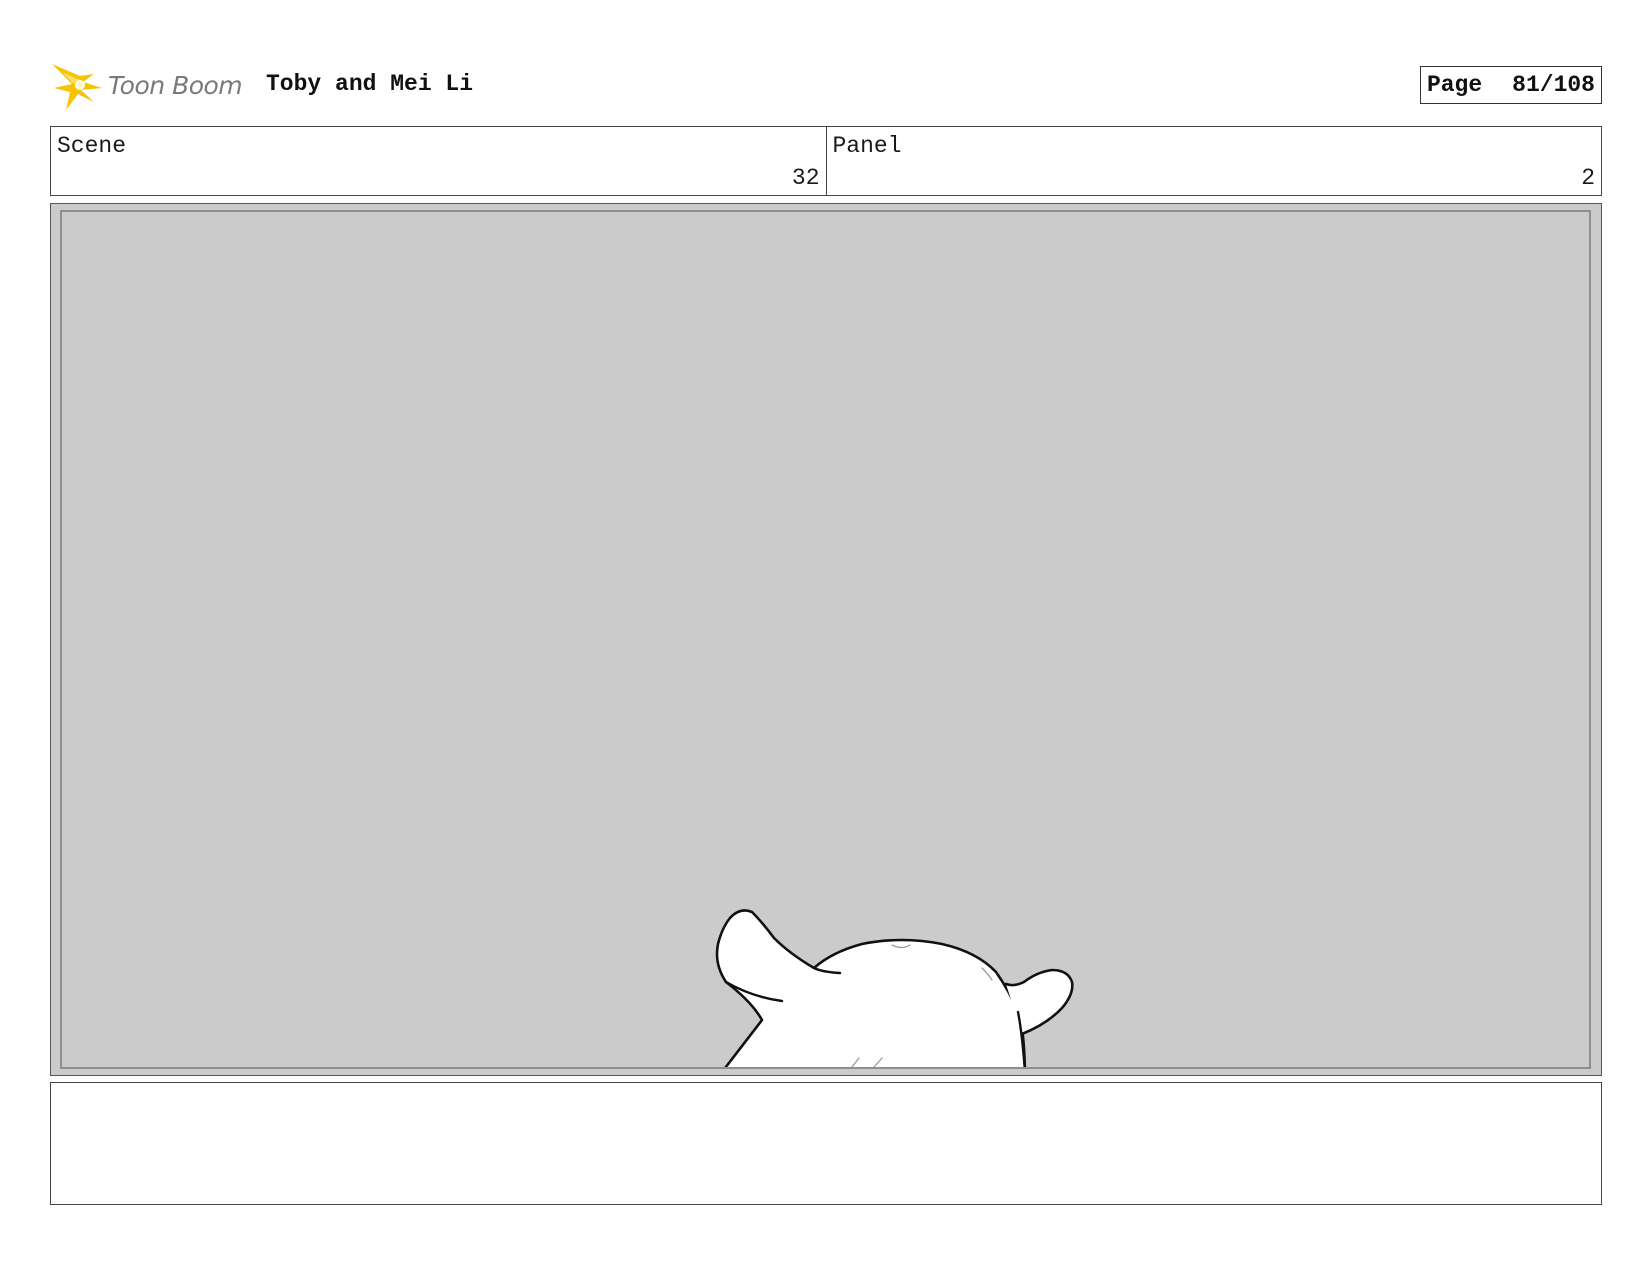  Describe the element at coordinates (1588, 178) in the screenshot. I see `panel-number: 2` at that location.